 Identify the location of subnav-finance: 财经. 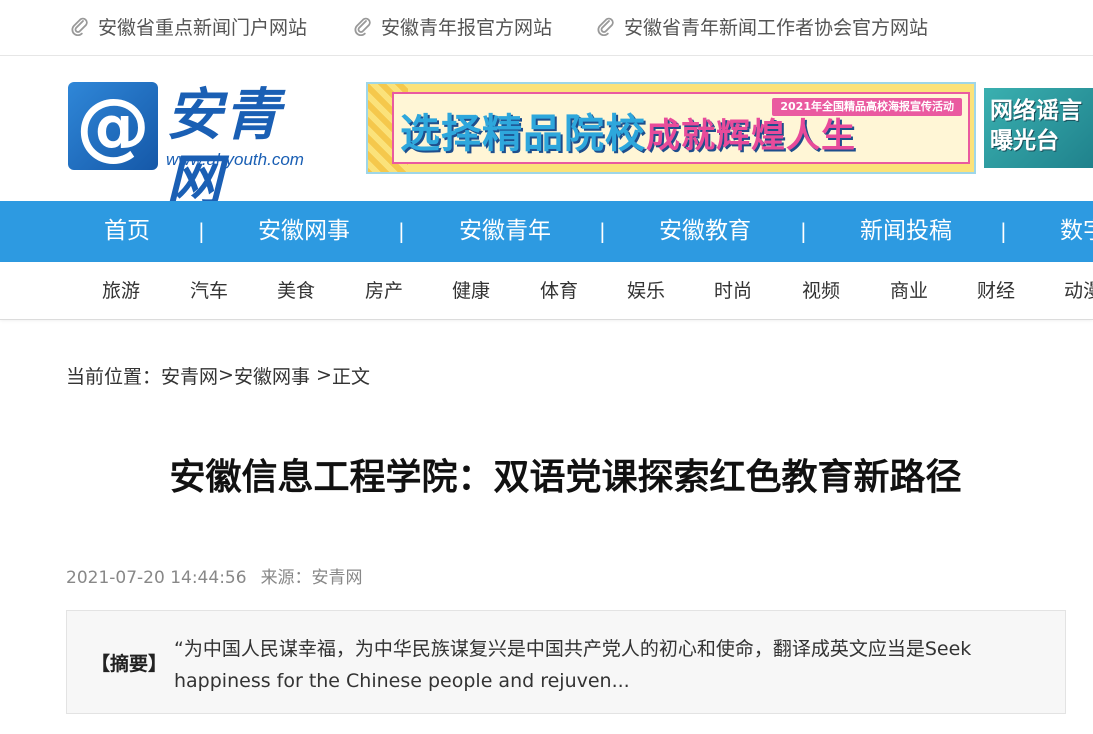
(996, 291).